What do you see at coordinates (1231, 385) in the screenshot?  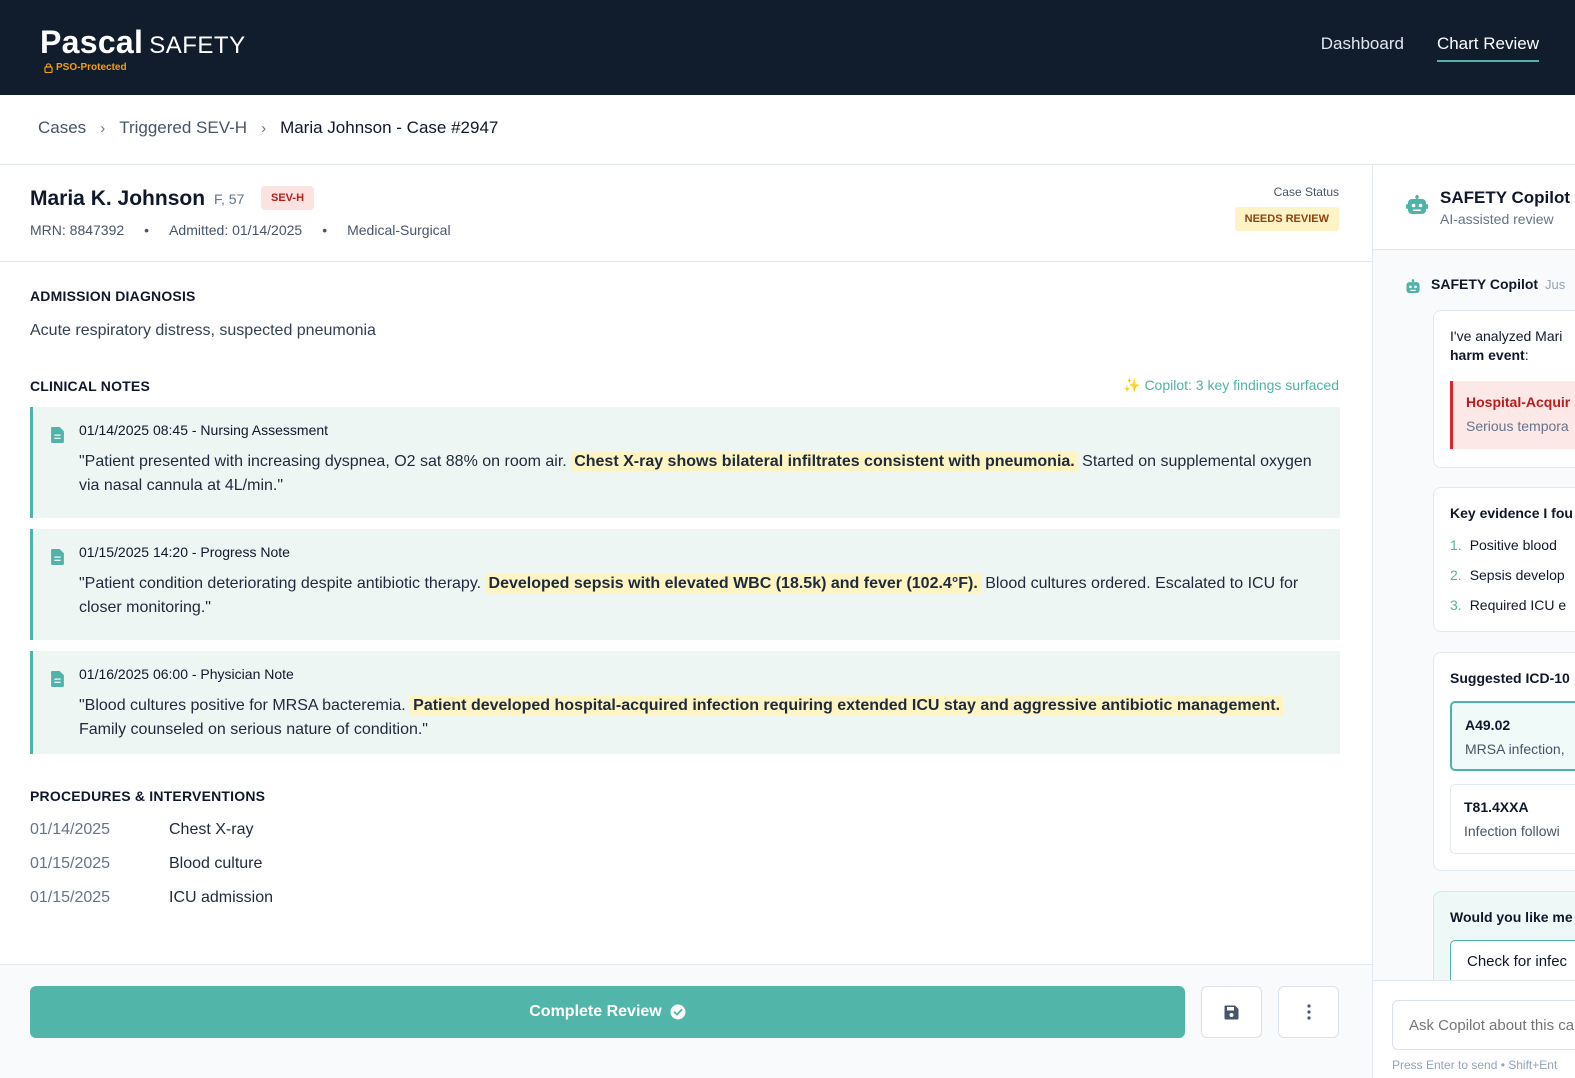 I see `copilot-findings-badge: ✨ Copilot: 3 key findings surfaced` at bounding box center [1231, 385].